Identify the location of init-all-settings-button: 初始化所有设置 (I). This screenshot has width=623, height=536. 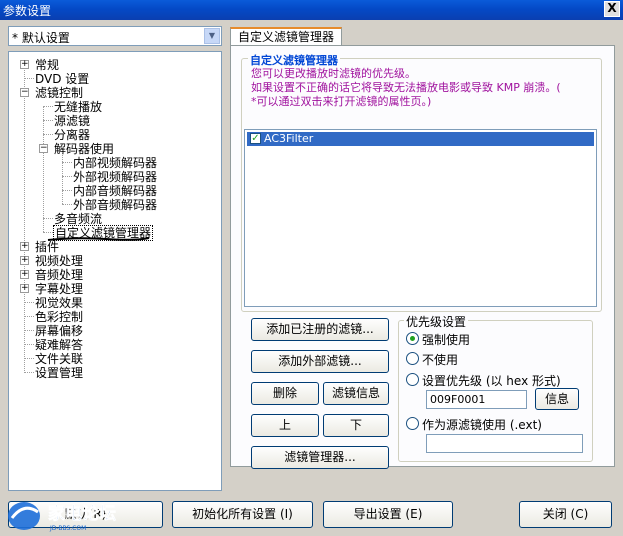
(242, 514).